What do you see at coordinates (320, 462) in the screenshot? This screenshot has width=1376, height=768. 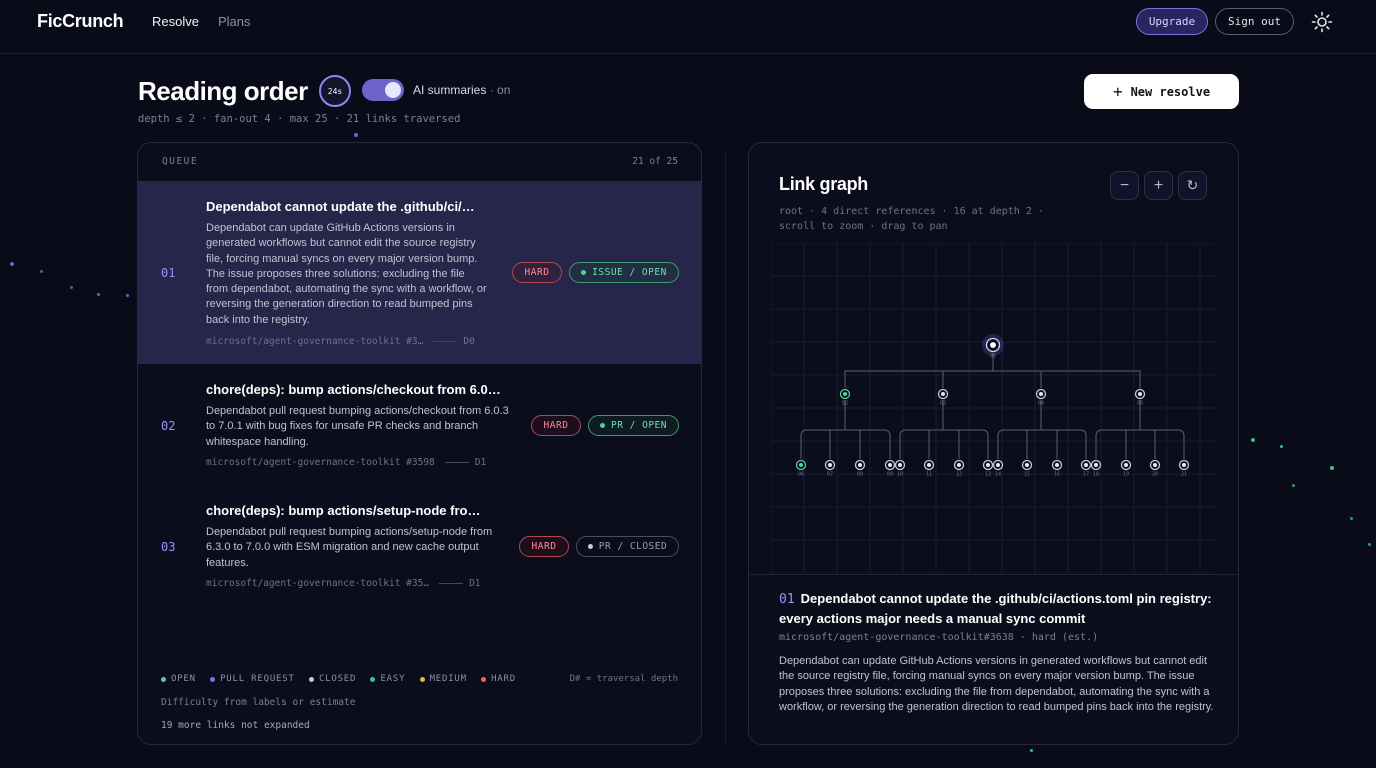 I see `item-repo: microsoft/agent-governance-toolkit #3598` at bounding box center [320, 462].